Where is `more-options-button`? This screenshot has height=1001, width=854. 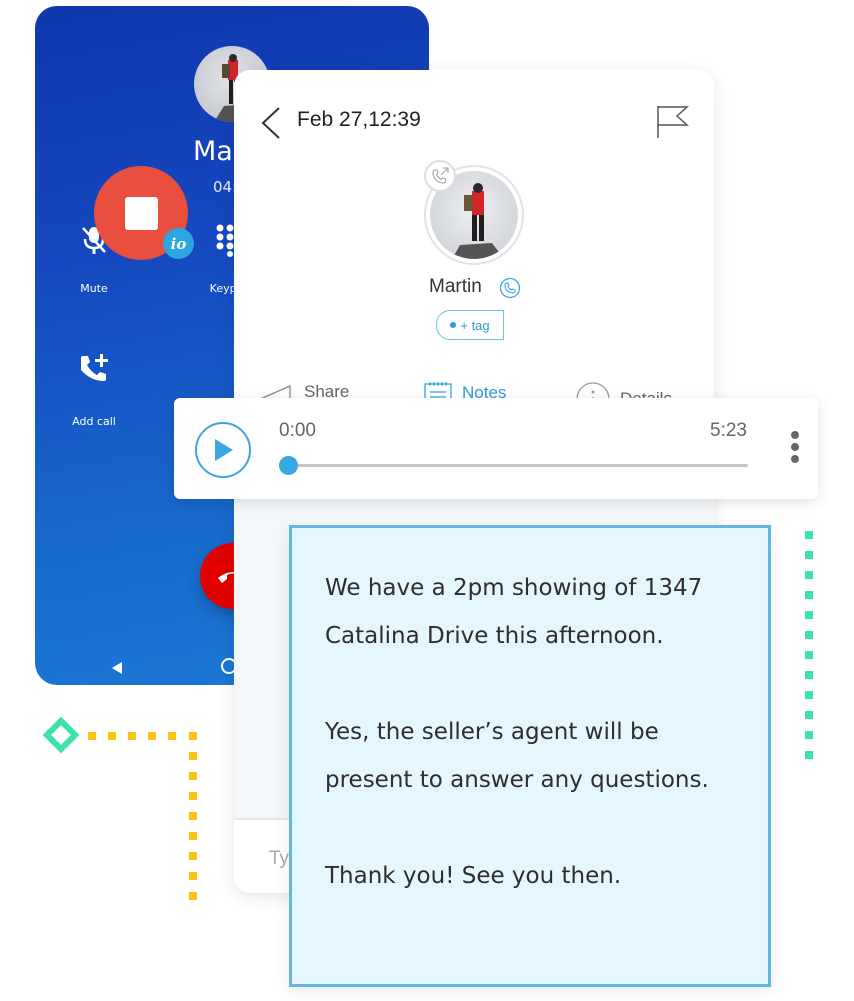
more-options-button is located at coordinates (795, 447).